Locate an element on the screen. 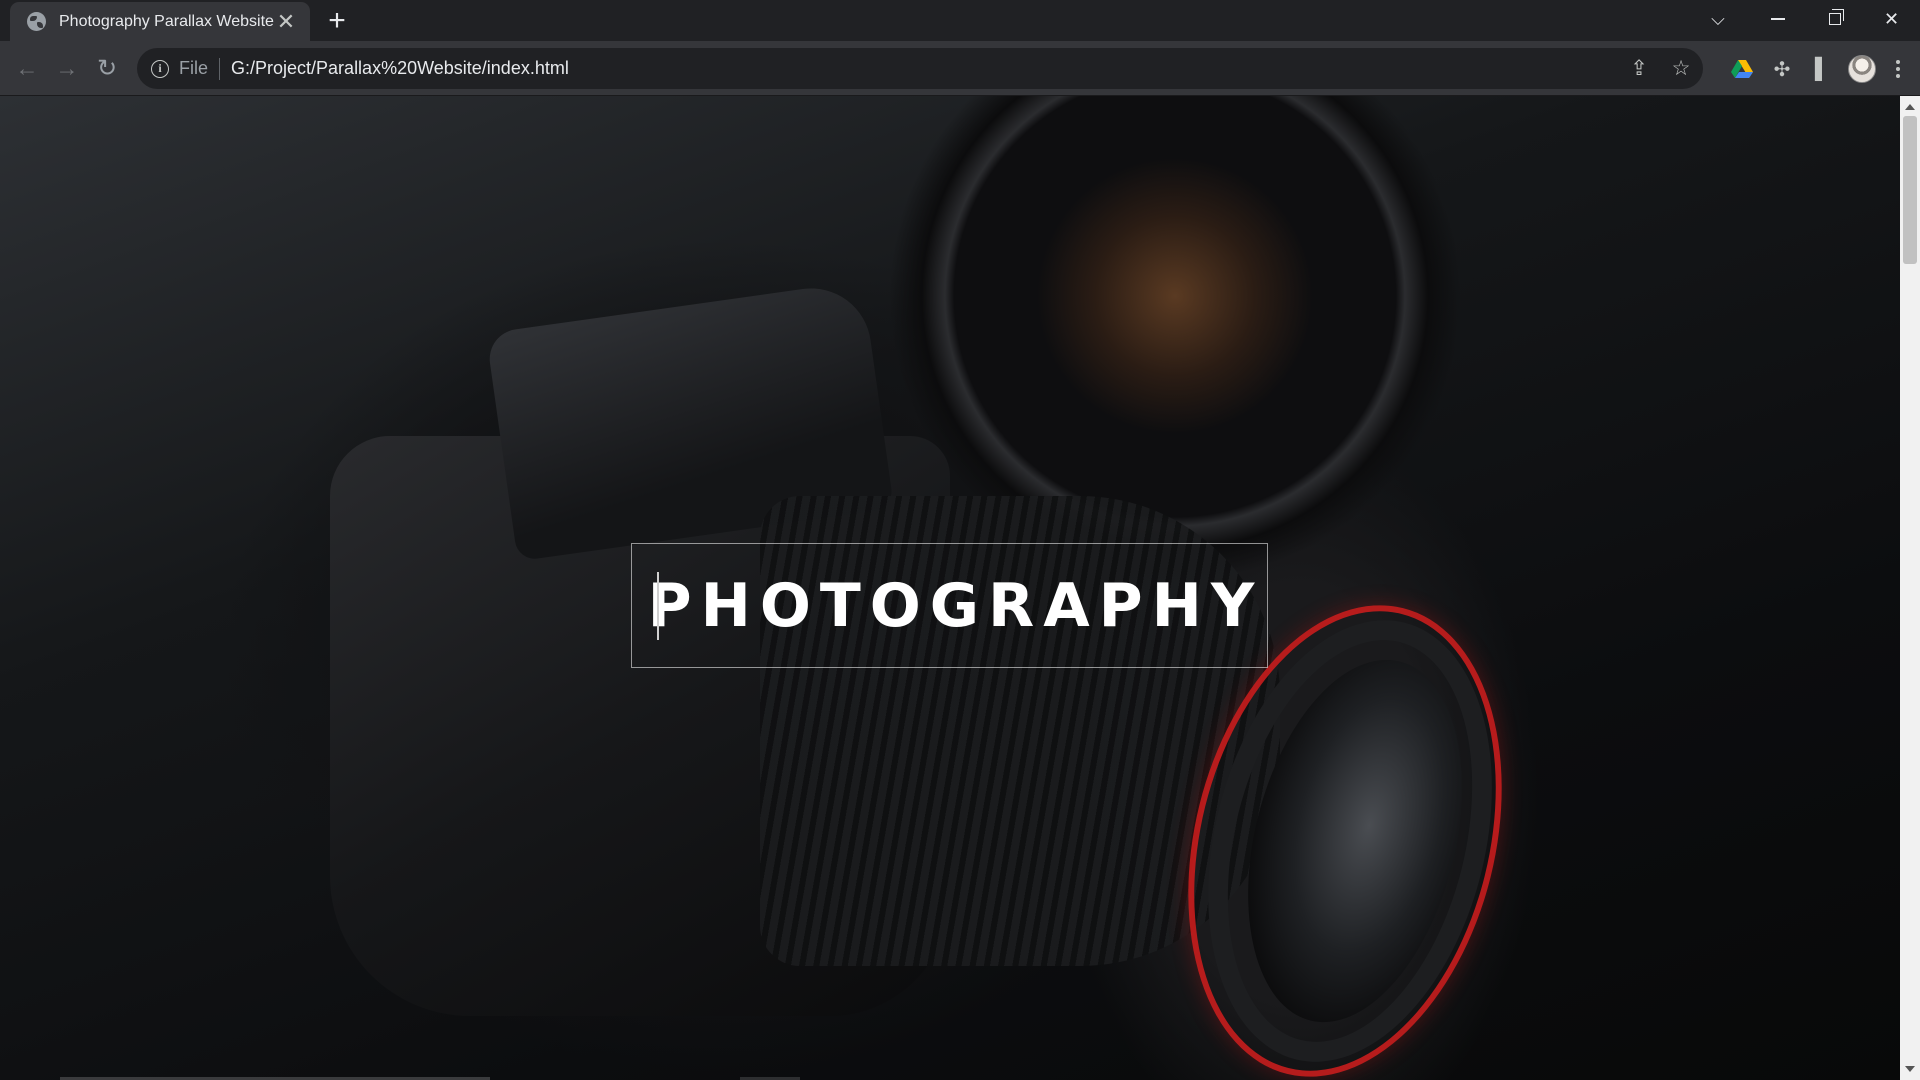 This screenshot has height=1080, width=1920. new-tab-button: + is located at coordinates (337, 21).